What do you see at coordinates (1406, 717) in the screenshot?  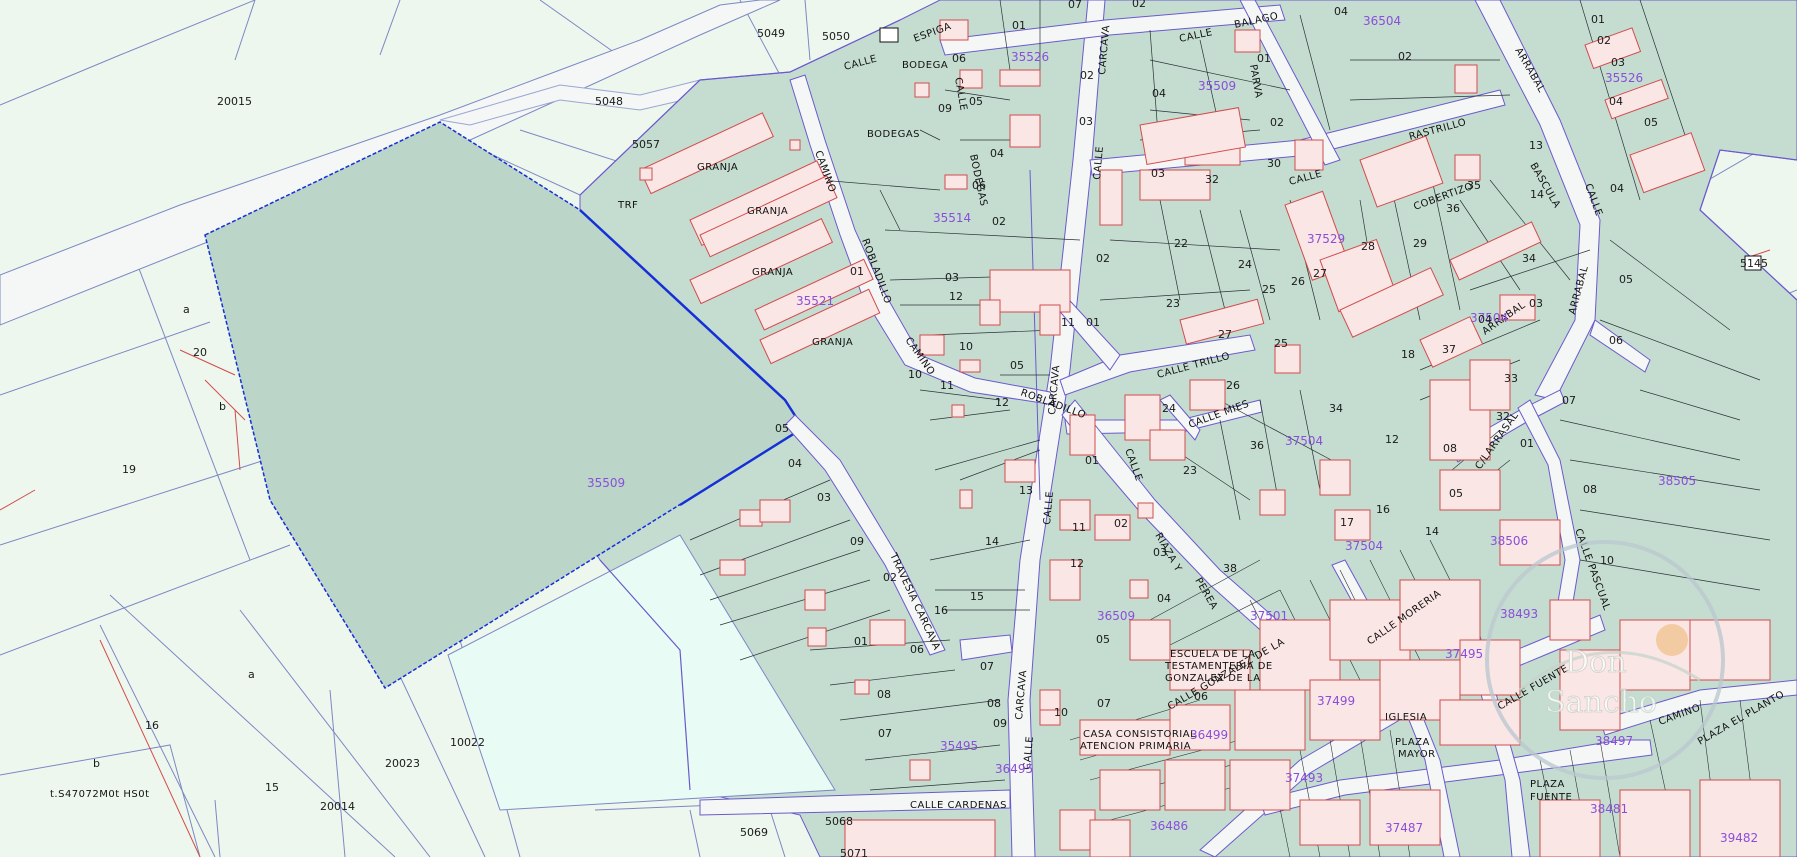 I see `street-label-iglesia: IGLESIA` at bounding box center [1406, 717].